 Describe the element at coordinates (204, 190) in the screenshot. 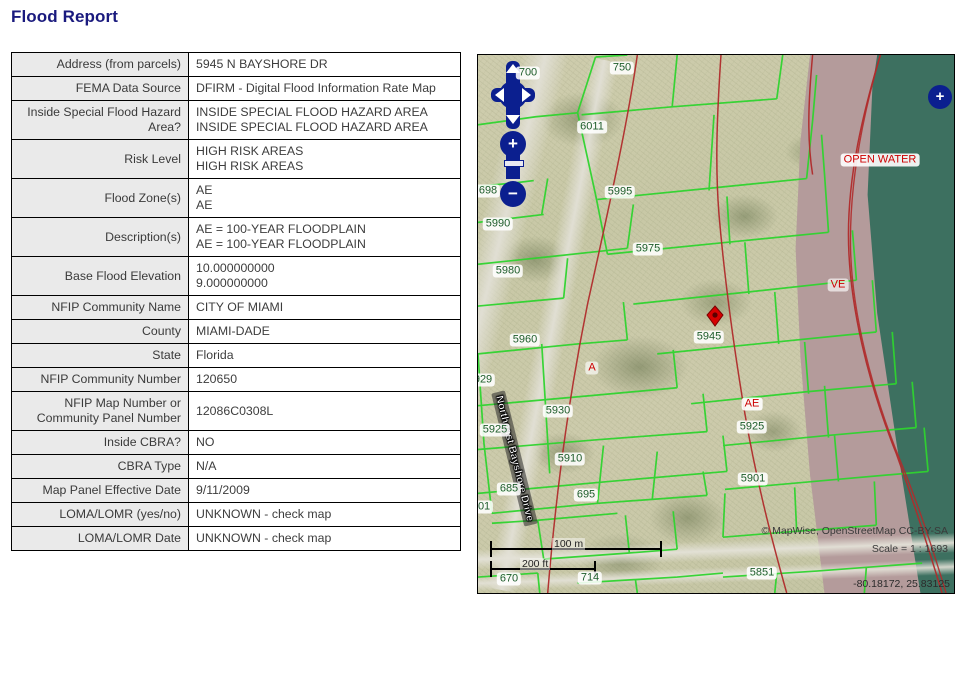

I see `row-value-line: AE` at that location.